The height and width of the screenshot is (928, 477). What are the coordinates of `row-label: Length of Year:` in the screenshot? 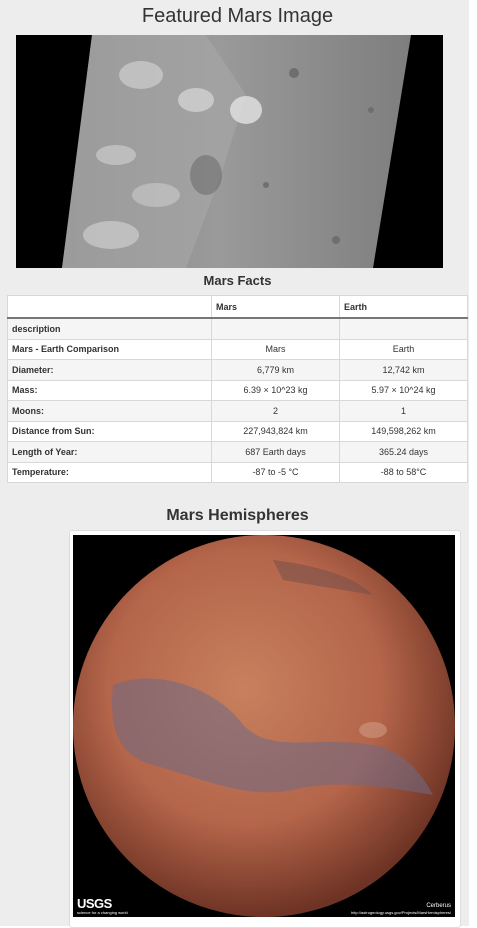 It's located at (109, 452).